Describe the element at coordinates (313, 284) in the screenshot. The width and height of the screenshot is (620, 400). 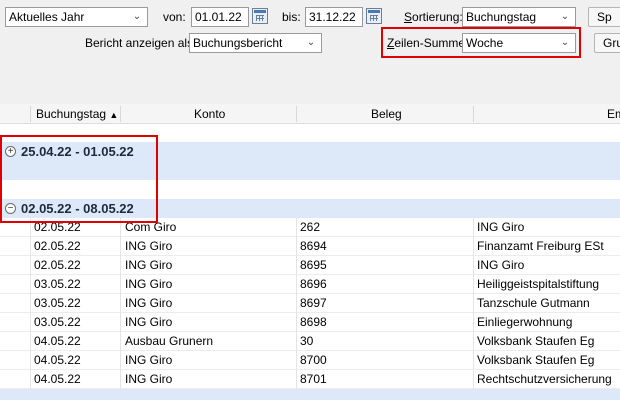
I see `cell-beleg: 8696` at that location.